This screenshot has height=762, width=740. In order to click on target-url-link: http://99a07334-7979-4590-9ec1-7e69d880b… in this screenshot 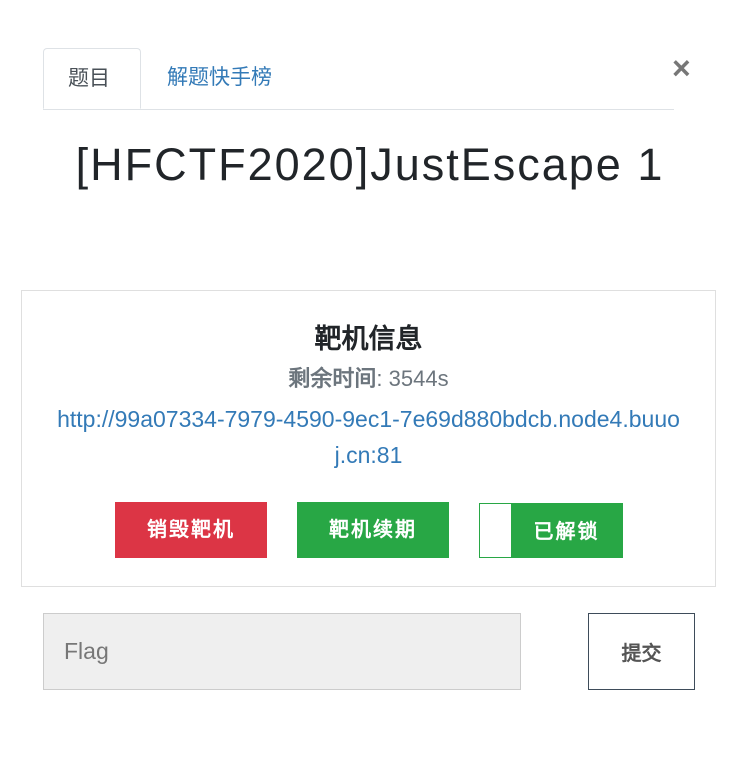, I will do `click(368, 437)`.